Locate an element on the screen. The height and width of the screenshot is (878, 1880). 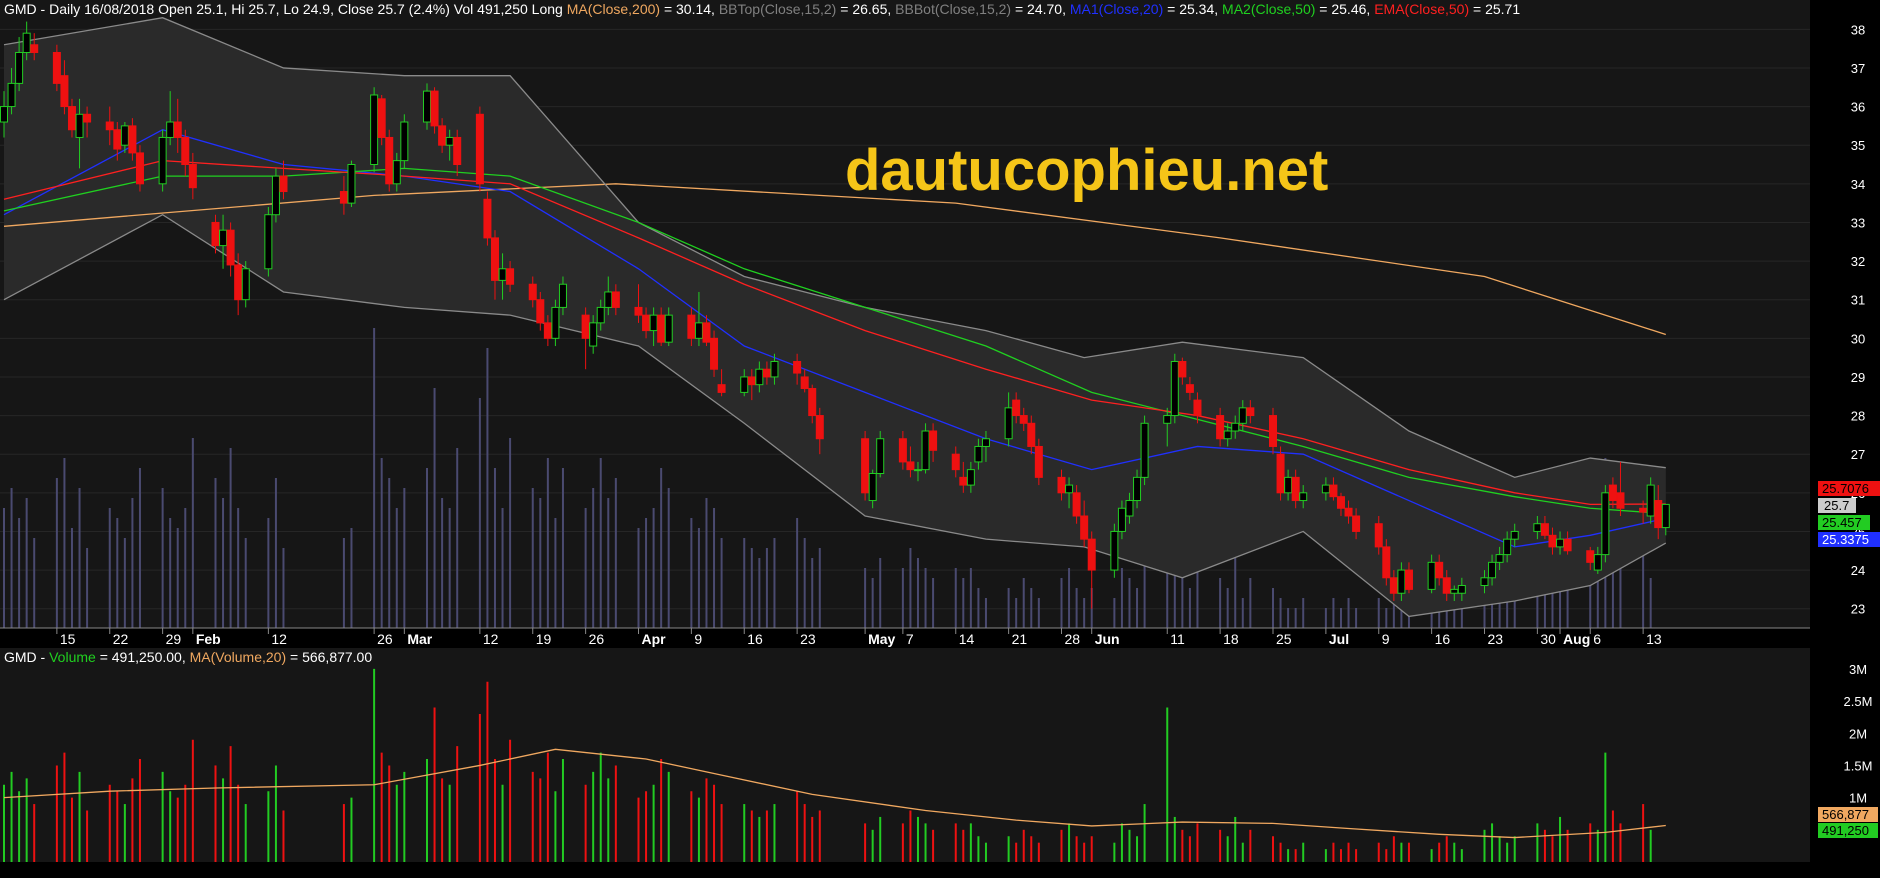
x-tick-label: Jul is located at coordinates (1339, 639).